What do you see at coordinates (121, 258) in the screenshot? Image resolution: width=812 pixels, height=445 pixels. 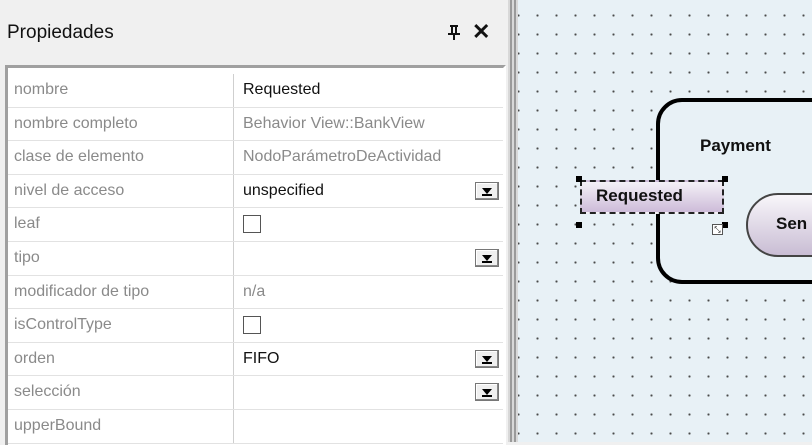 I see `property-name: tipo` at bounding box center [121, 258].